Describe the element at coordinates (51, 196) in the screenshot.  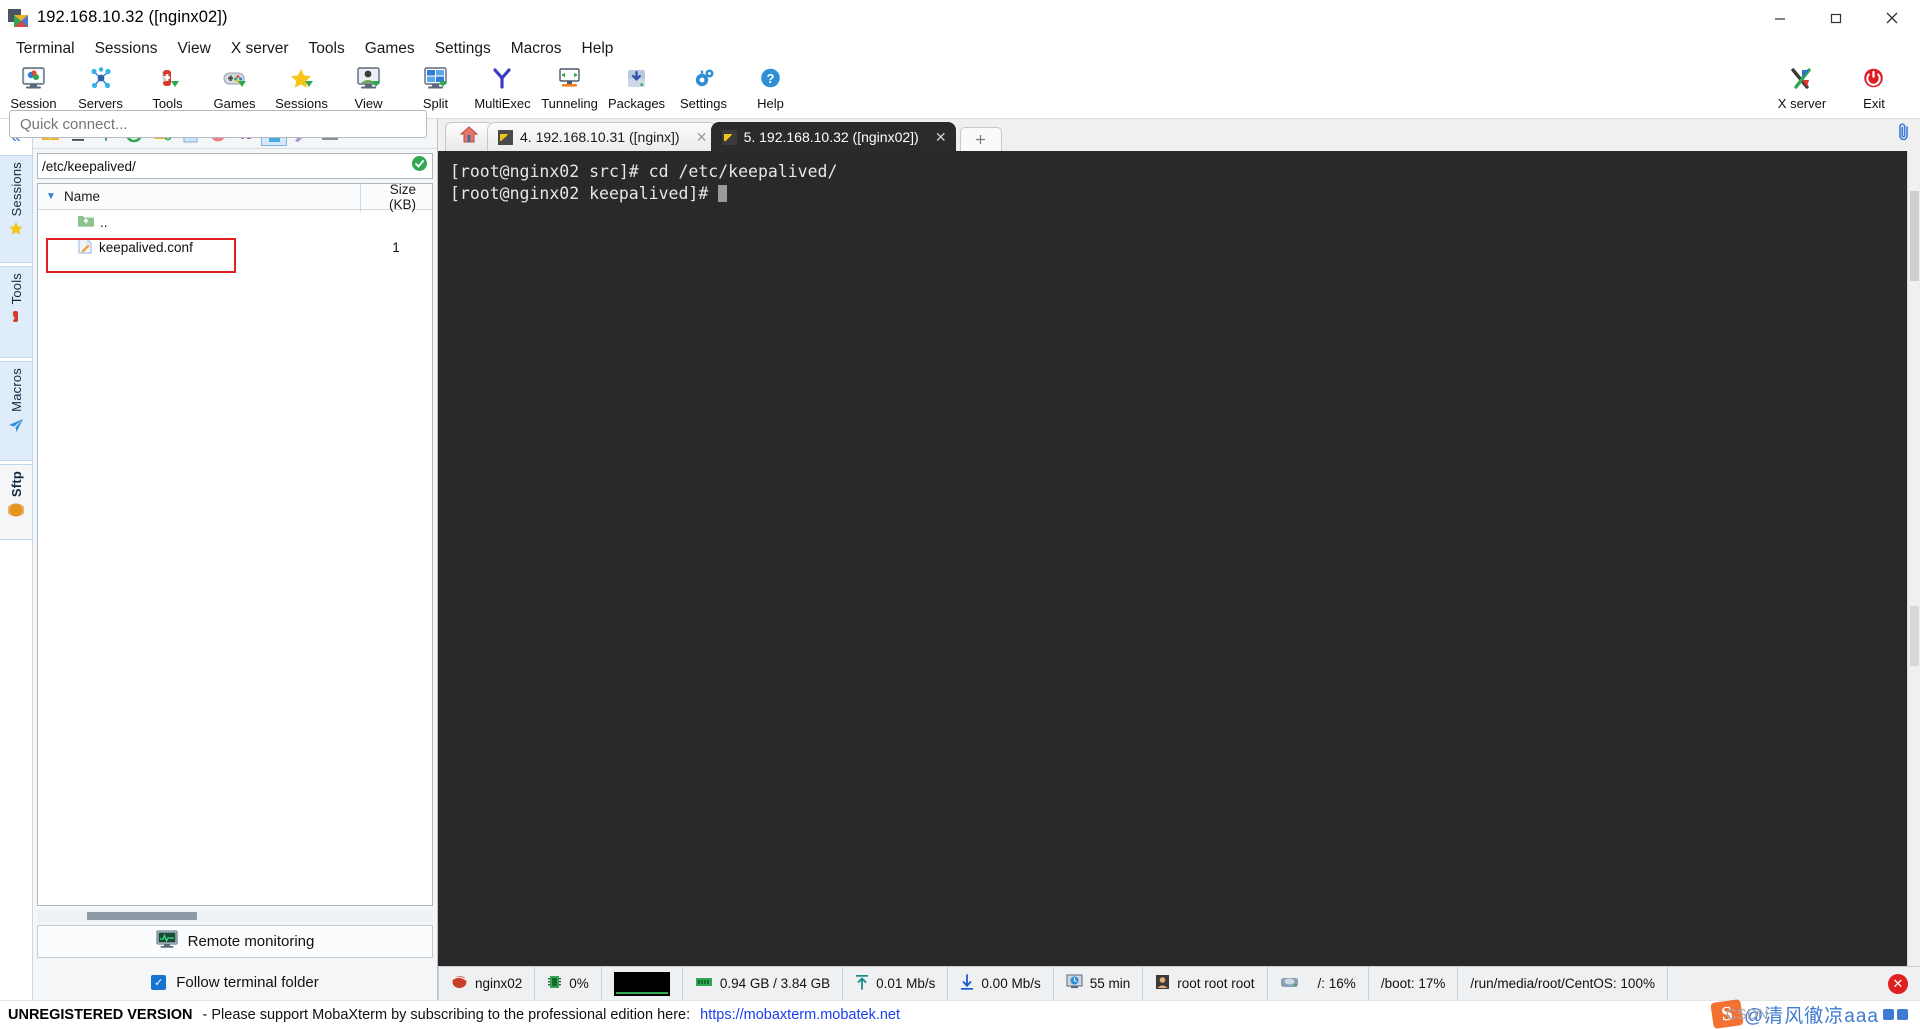
I see `sort-desc-icon: ▼` at that location.